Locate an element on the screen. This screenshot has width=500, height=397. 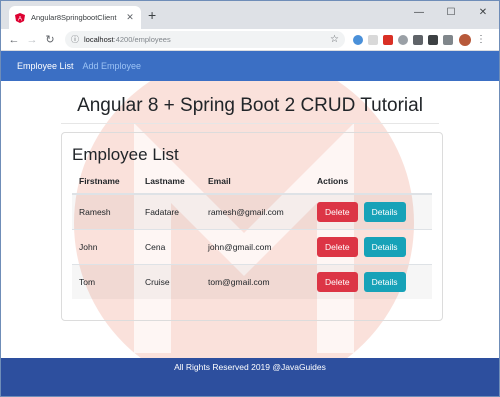
cell-email: tom@gmail.com is located at coordinates (255, 281).